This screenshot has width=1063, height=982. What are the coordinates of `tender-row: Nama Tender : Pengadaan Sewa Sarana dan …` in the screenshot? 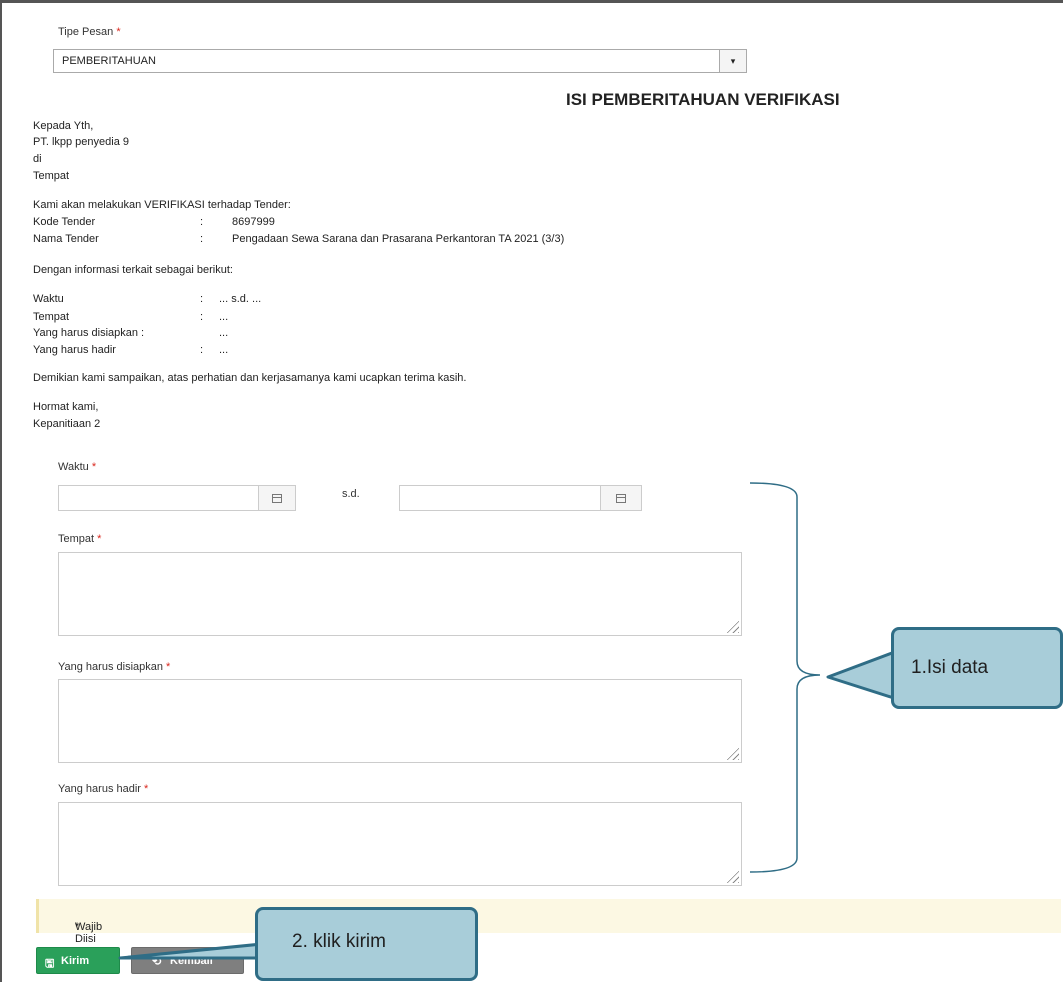 It's located at (433, 240).